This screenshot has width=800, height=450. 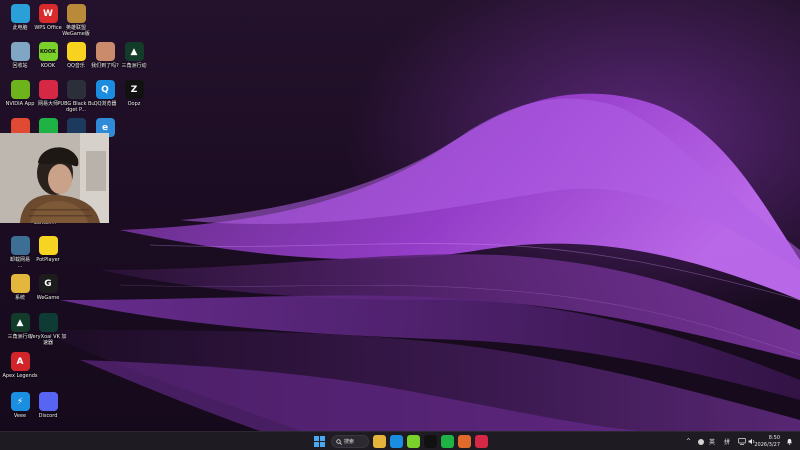 I want to click on taskbar-app-kook, so click(x=413, y=441).